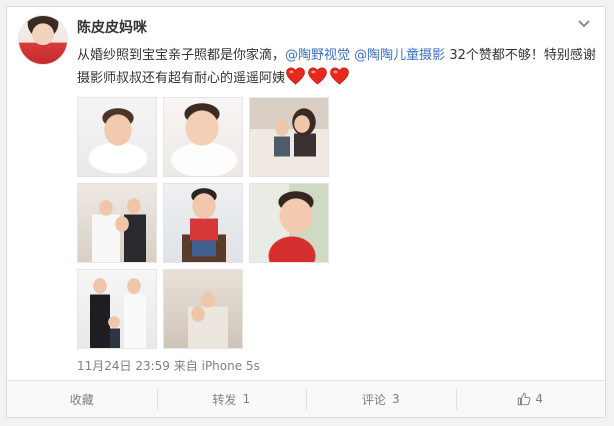 The height and width of the screenshot is (426, 614). I want to click on heart-emoji-group, so click(317, 76).